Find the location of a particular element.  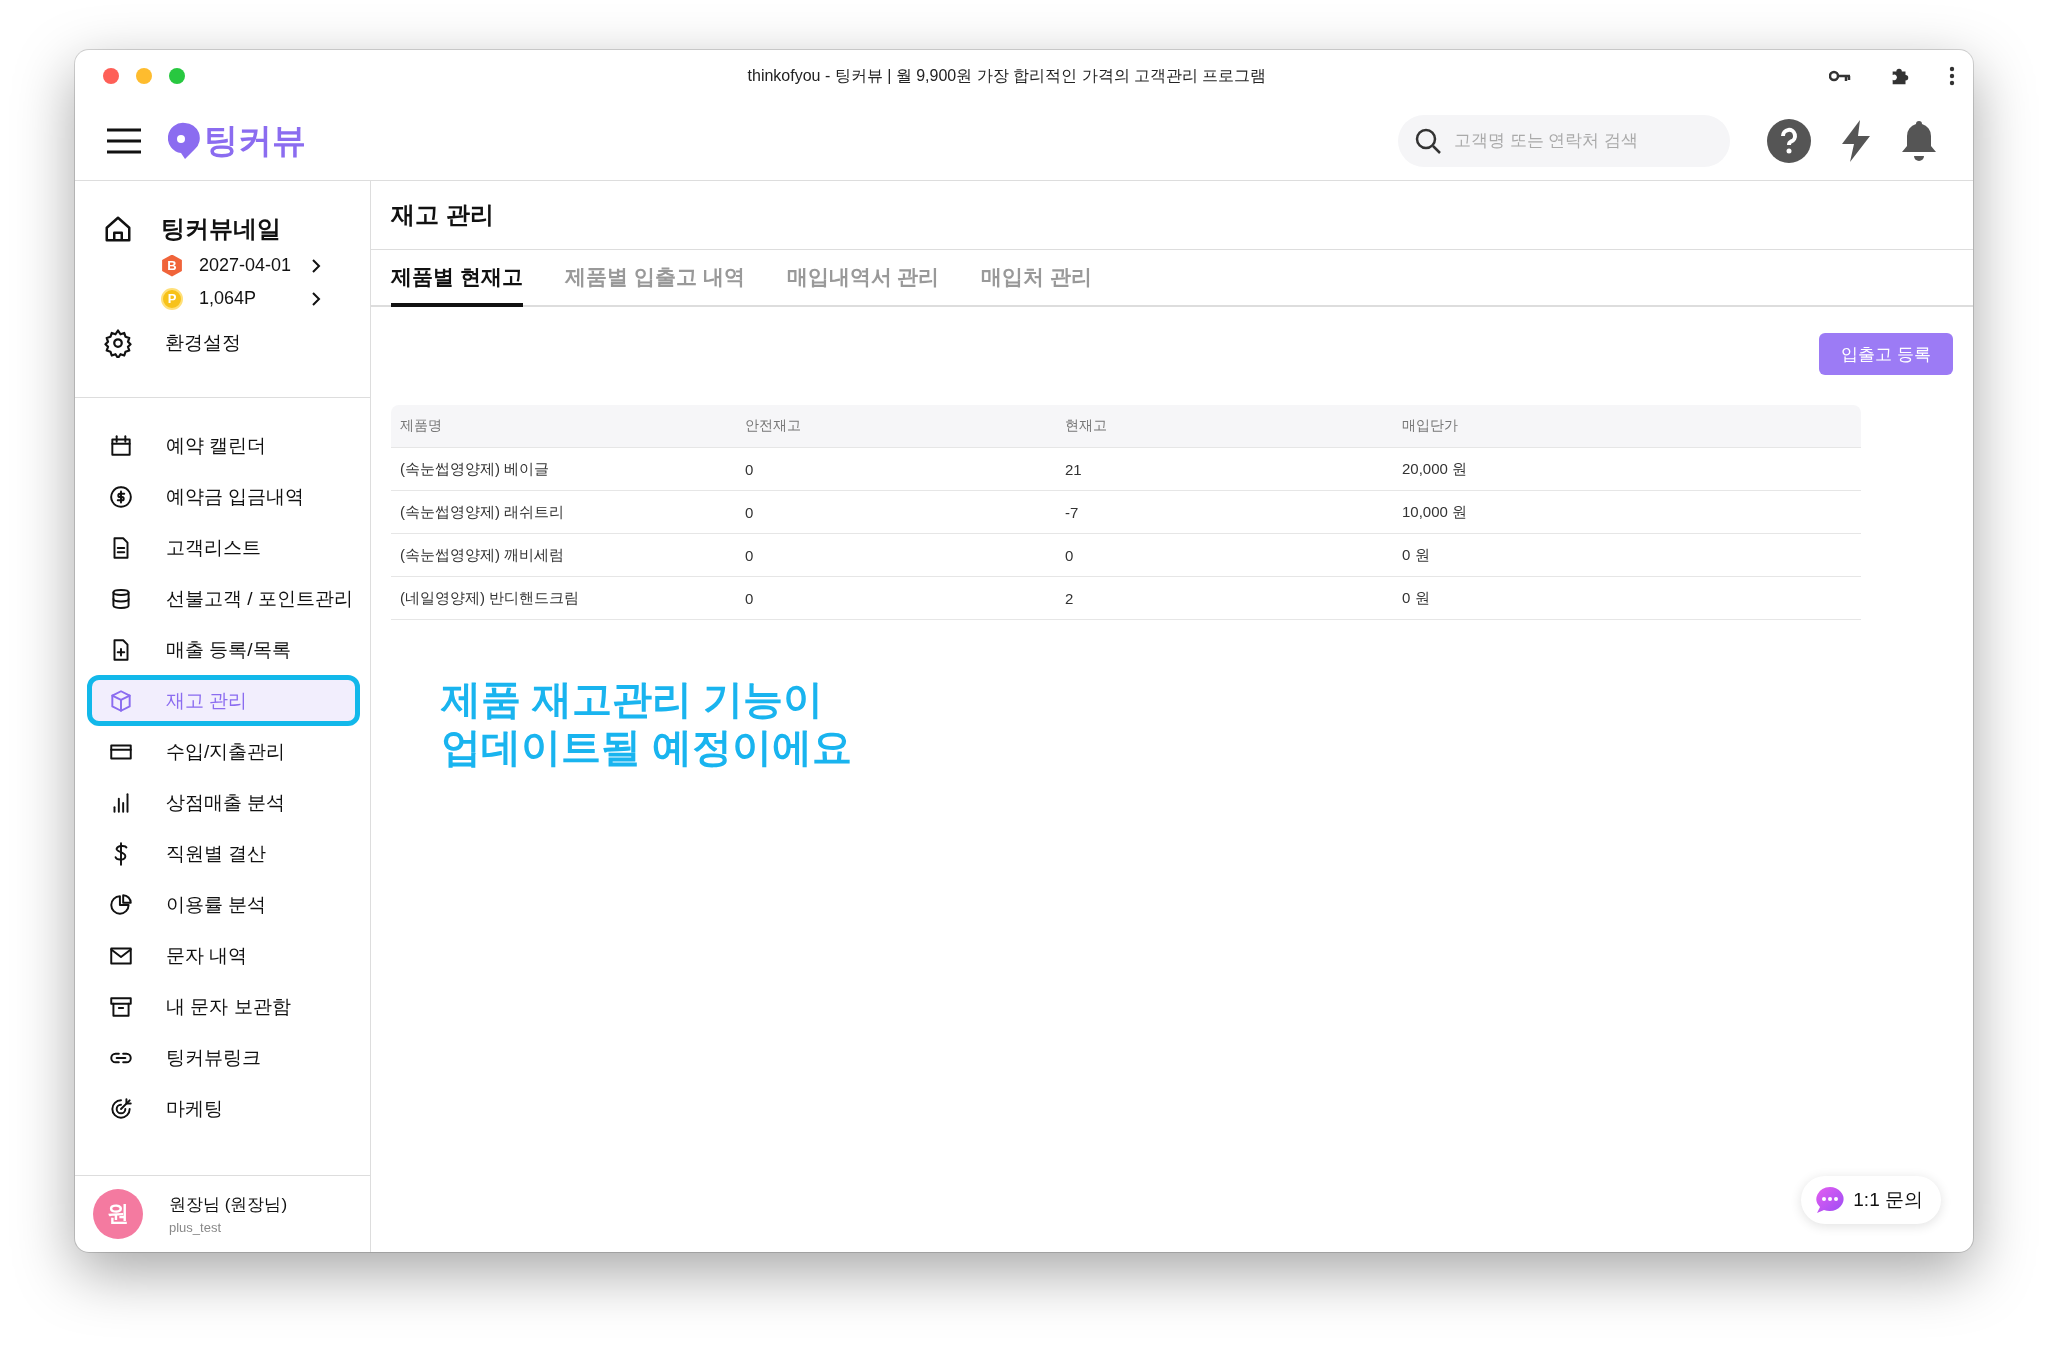

menu-icon is located at coordinates (124, 141).